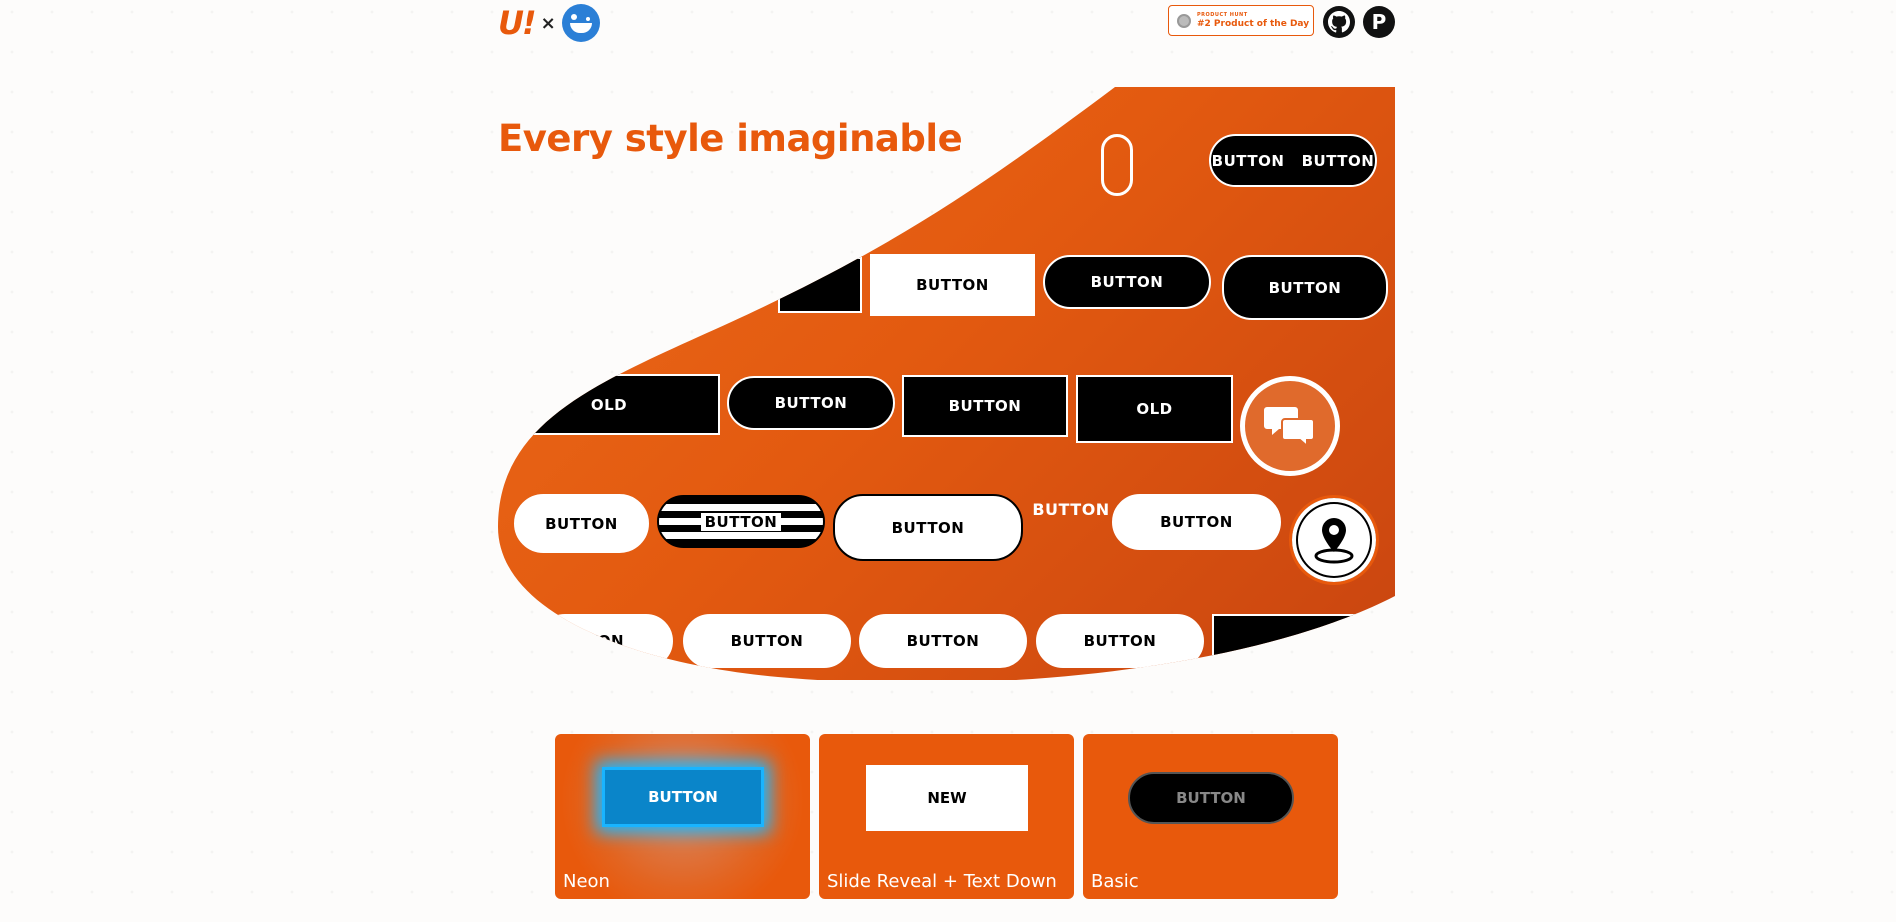  What do you see at coordinates (1293, 160) in the screenshot?
I see `double-button: BUTTON BUTTON` at bounding box center [1293, 160].